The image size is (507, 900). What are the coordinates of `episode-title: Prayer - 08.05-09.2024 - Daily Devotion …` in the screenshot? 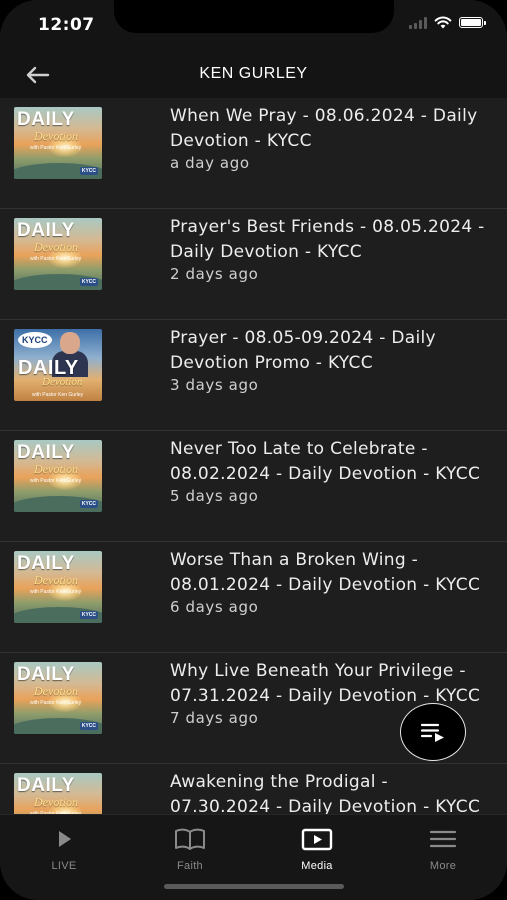 It's located at (303, 350).